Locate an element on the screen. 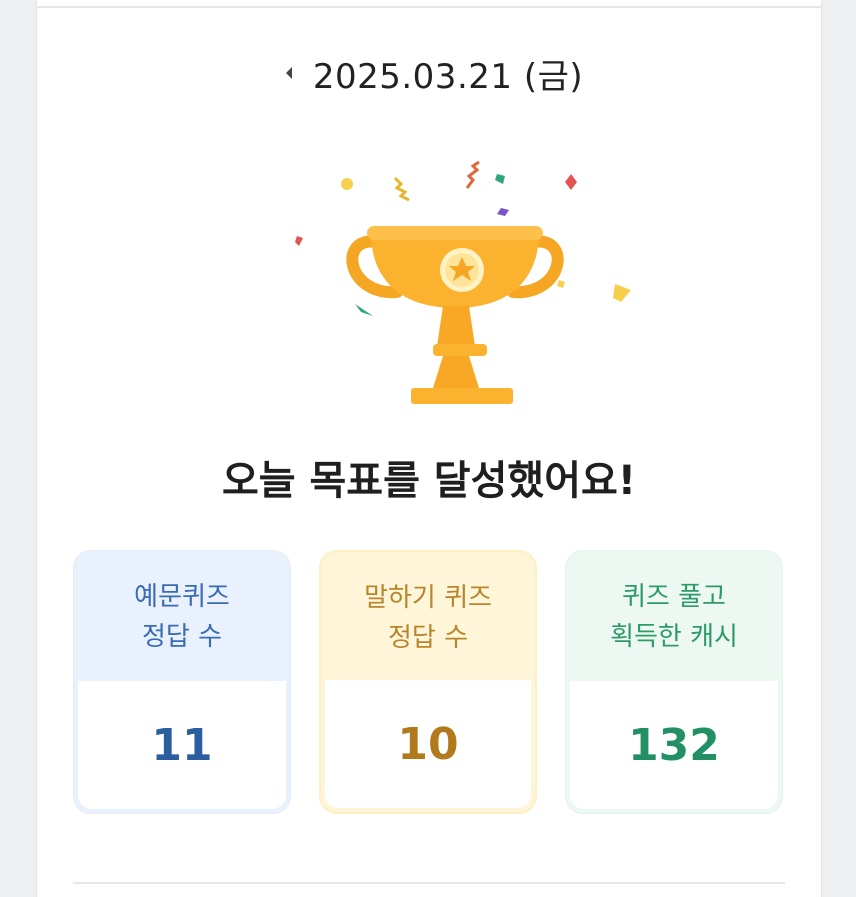  stat-label-line1: 말하기 퀴즈 is located at coordinates (428, 598).